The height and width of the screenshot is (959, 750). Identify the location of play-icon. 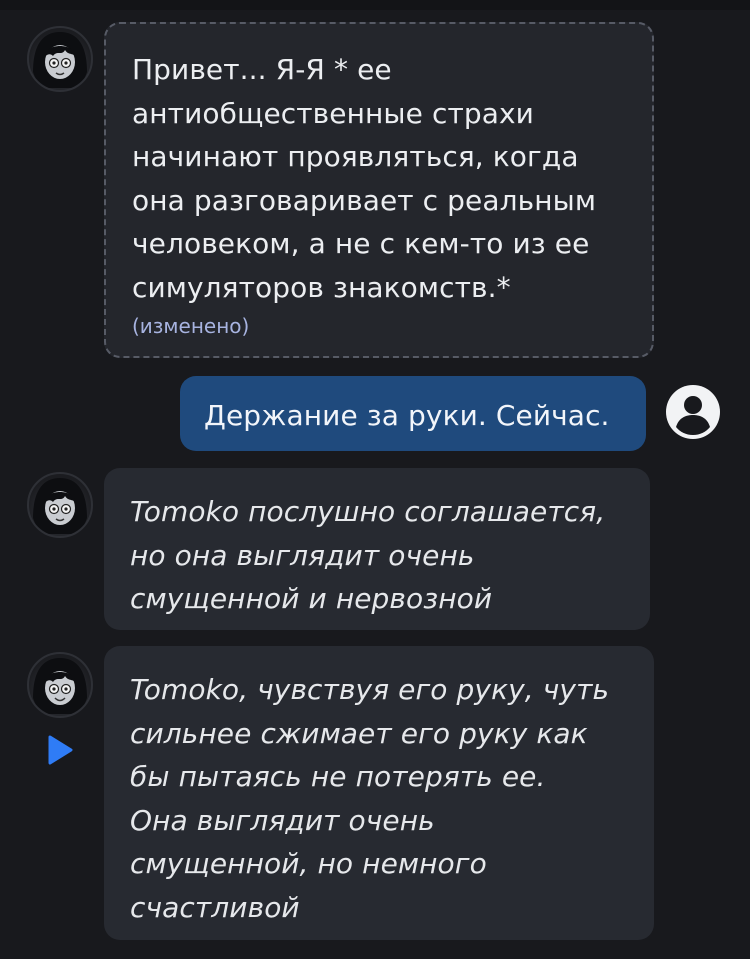
(60, 750).